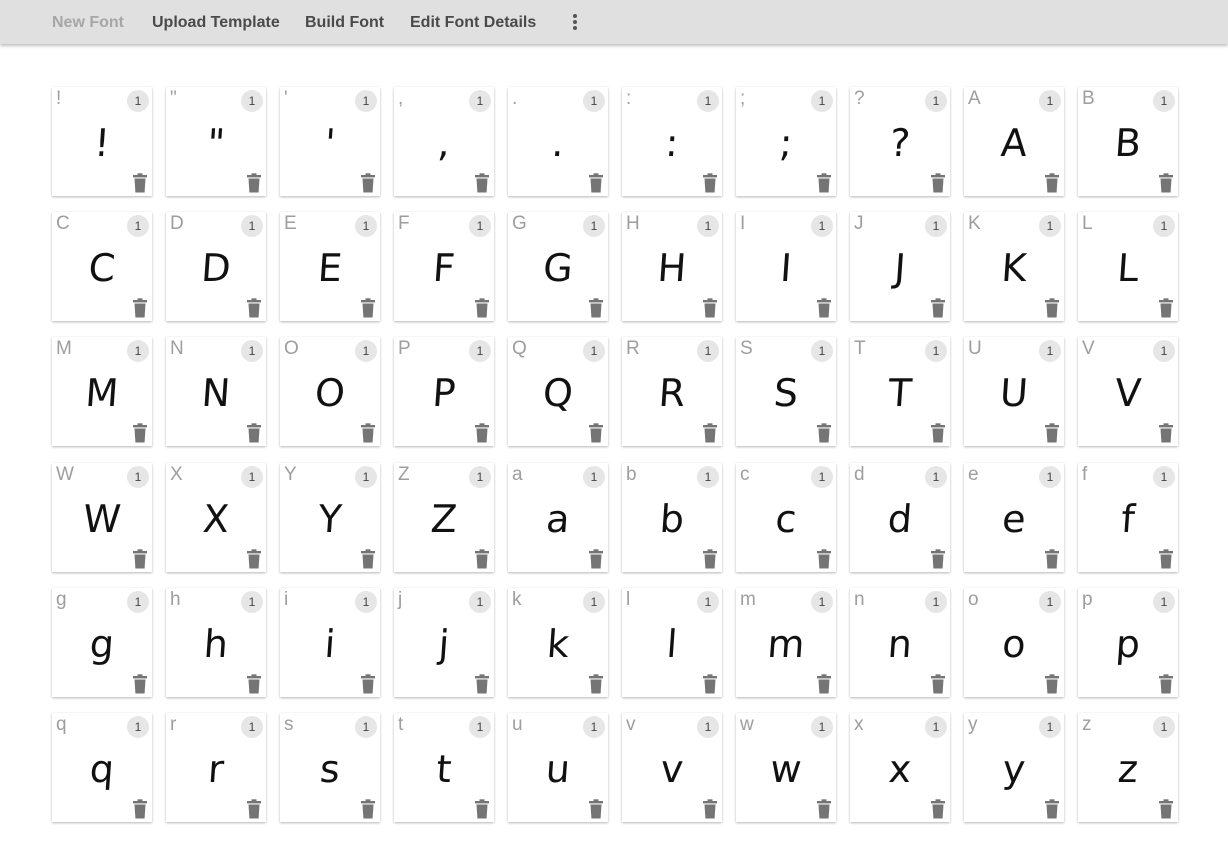 The image size is (1228, 862). Describe the element at coordinates (672, 767) in the screenshot. I see `glyph-card: v1v` at that location.